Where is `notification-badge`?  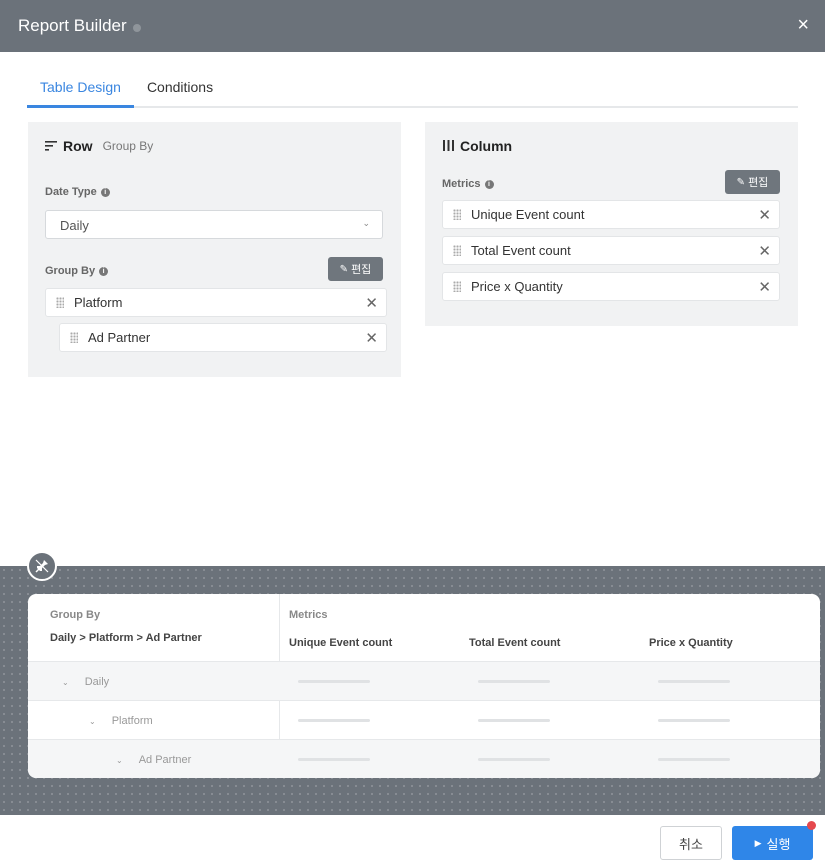 notification-badge is located at coordinates (811, 825).